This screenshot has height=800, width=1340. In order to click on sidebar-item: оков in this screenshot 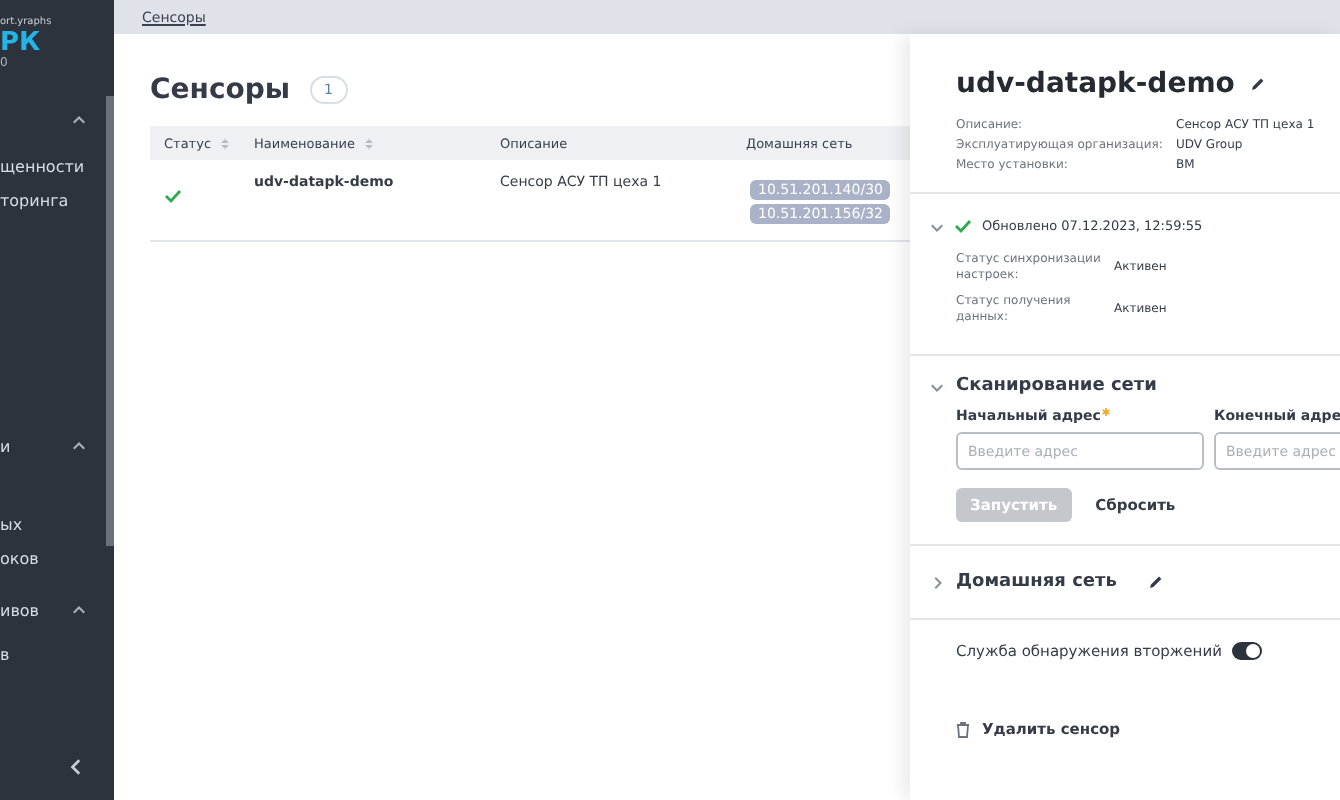, I will do `click(57, 559)`.